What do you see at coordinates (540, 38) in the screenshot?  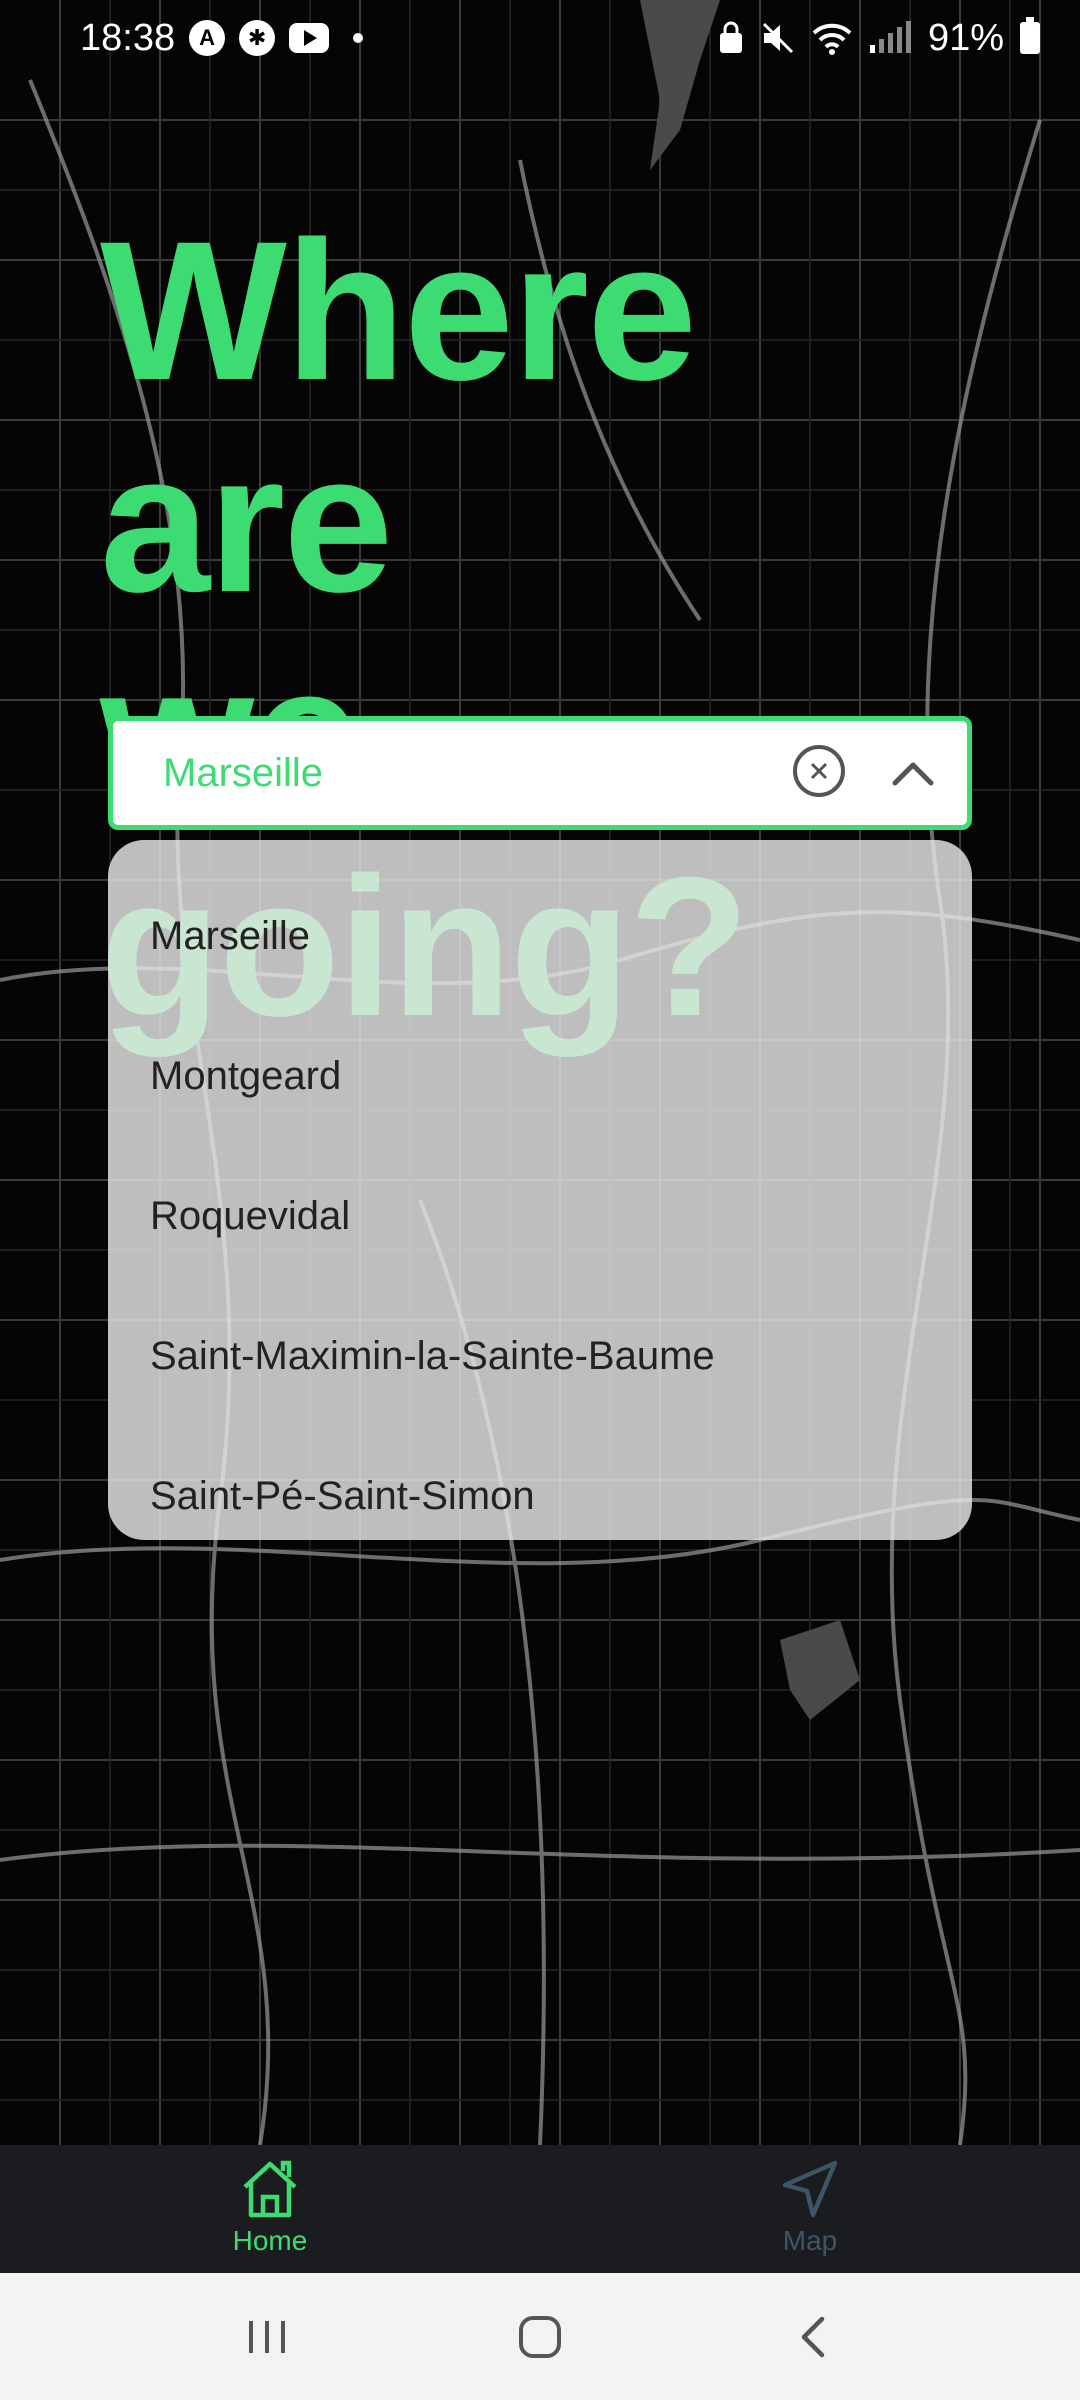 I see `status-bar: 18:38 A ✱ 91%` at bounding box center [540, 38].